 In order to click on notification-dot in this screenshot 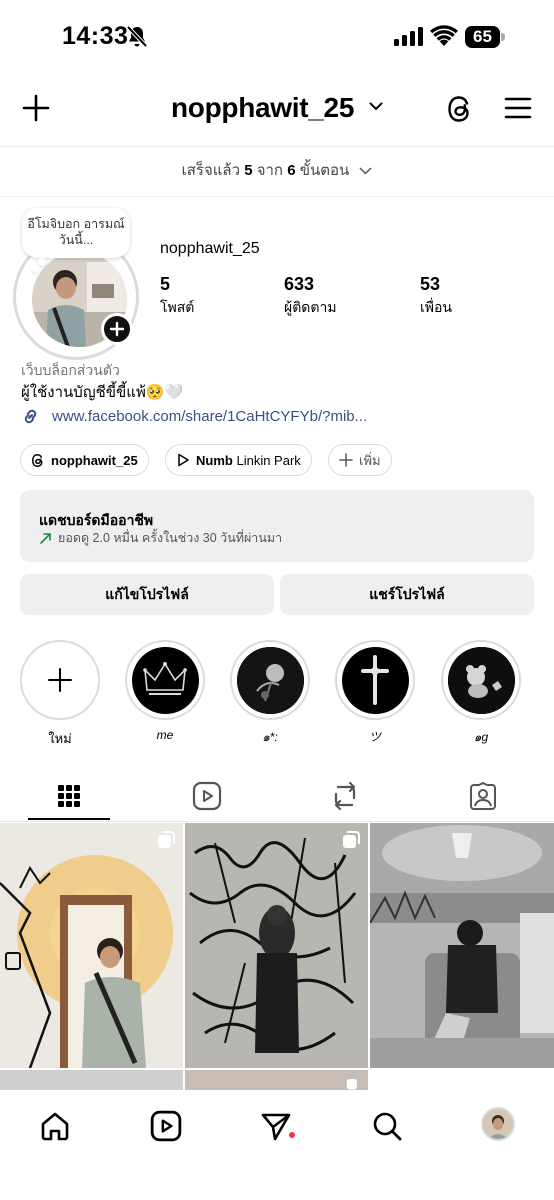, I will do `click(292, 1135)`.